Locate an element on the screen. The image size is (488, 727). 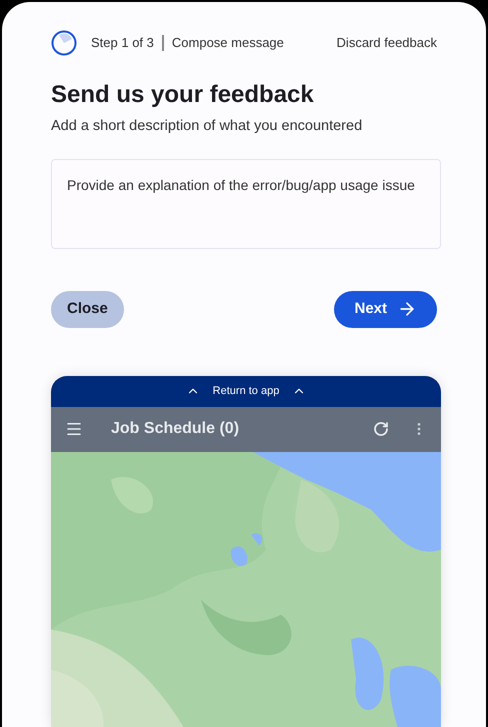
refresh-icon is located at coordinates (381, 429).